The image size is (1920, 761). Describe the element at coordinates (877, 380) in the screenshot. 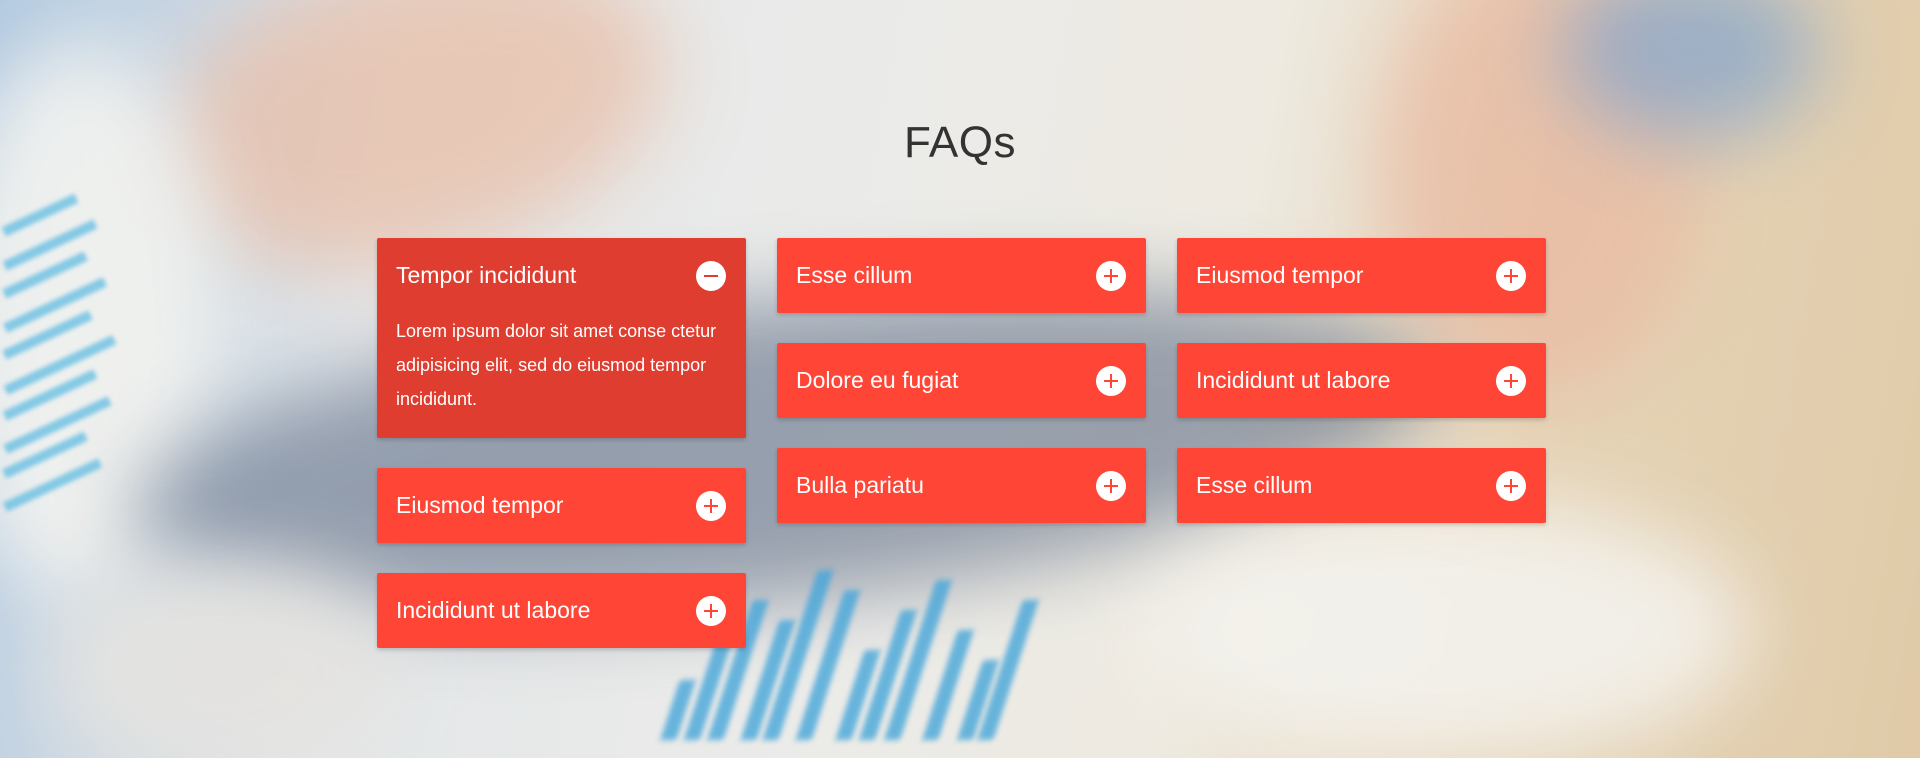

I see `faq-question: Dolore eu fugiat` at that location.